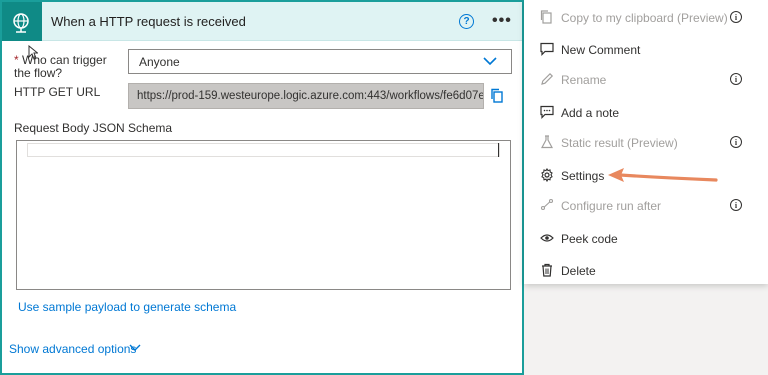 This screenshot has width=768, height=375. What do you see at coordinates (546, 17) in the screenshot?
I see `clipboard-icon` at bounding box center [546, 17].